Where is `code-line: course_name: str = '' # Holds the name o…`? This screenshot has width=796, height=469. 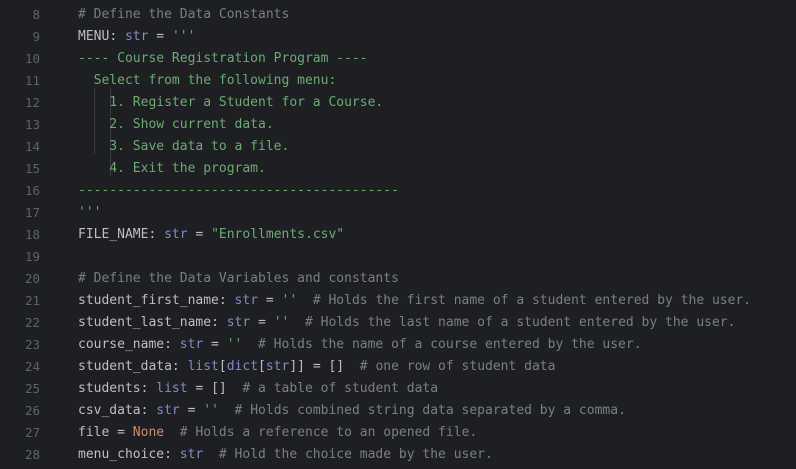 code-line: course_name: str = '' # Holds the name o… is located at coordinates (360, 345).